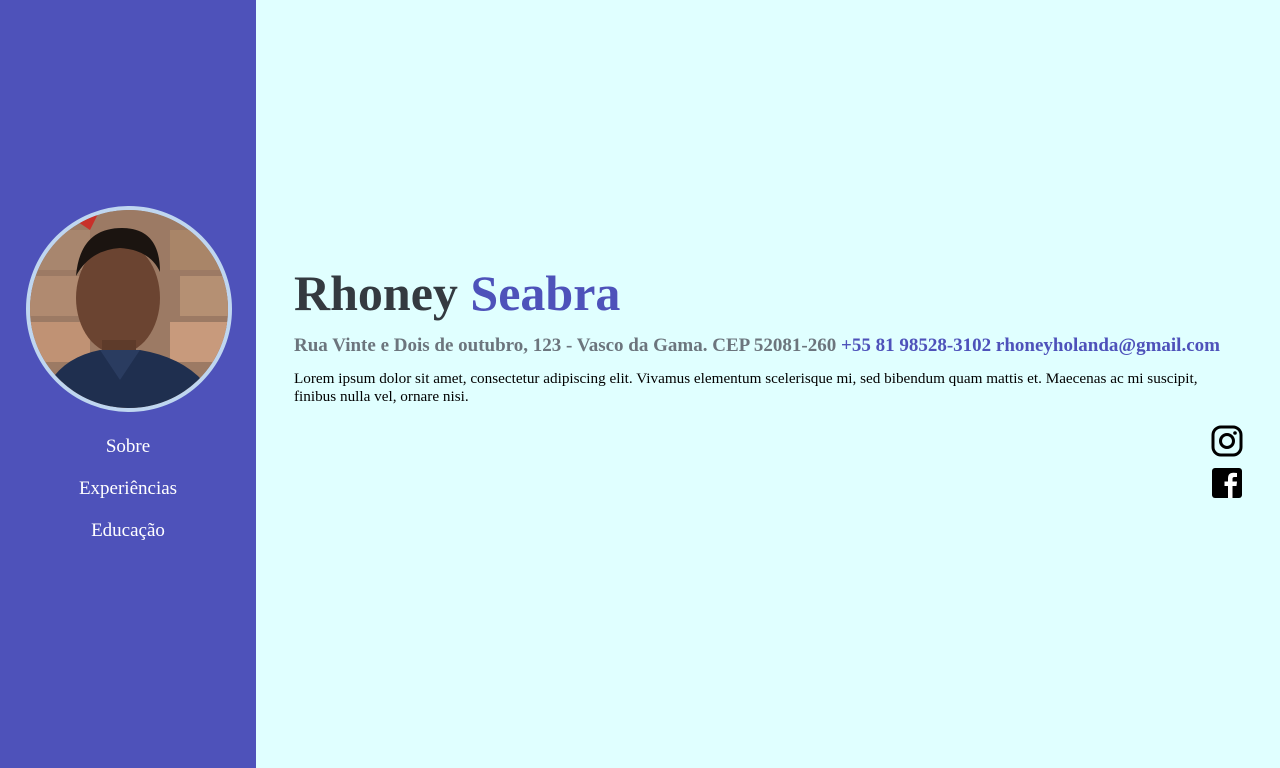 This screenshot has width=1280, height=768. I want to click on social-links, so click(1227, 467).